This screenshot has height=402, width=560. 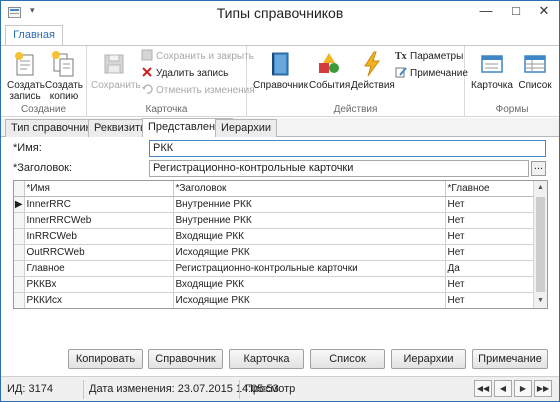 I want to click on params-button: Tx Параметры, so click(x=429, y=57).